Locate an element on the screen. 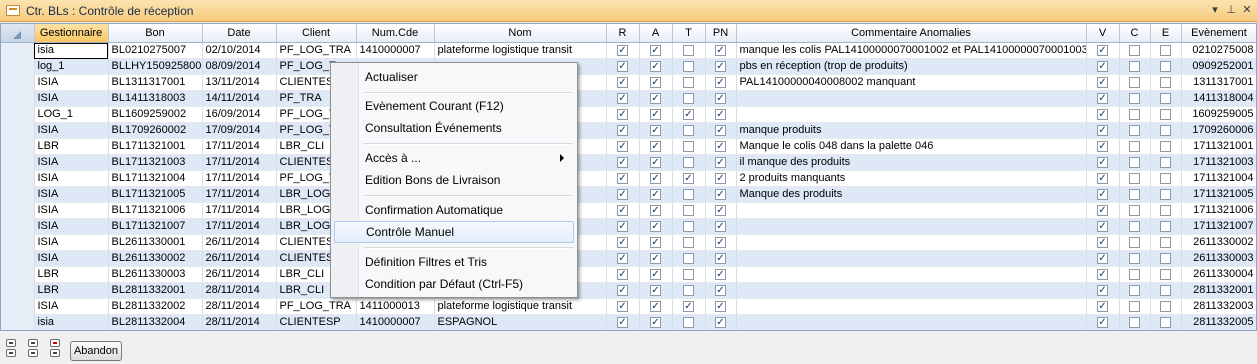 Image resolution: width=1257 pixels, height=364 pixels. nav-prev-icon is located at coordinates (11, 353).